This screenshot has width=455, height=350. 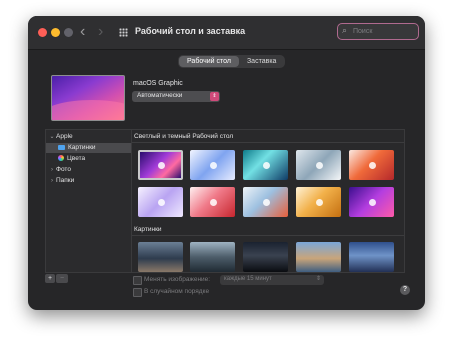 What do you see at coordinates (88, 98) in the screenshot?
I see `current-wallpaper-preview` at bounding box center [88, 98].